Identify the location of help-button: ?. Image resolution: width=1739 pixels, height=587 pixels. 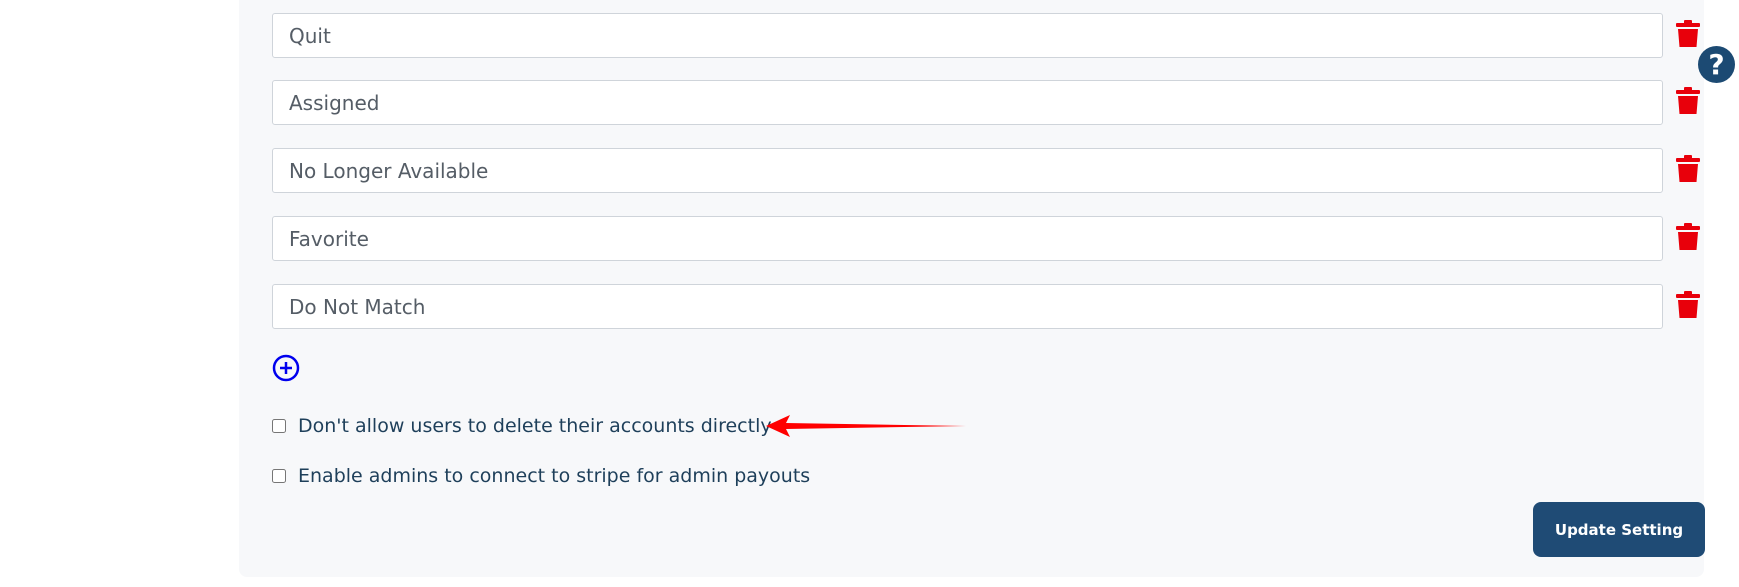
(1716, 64).